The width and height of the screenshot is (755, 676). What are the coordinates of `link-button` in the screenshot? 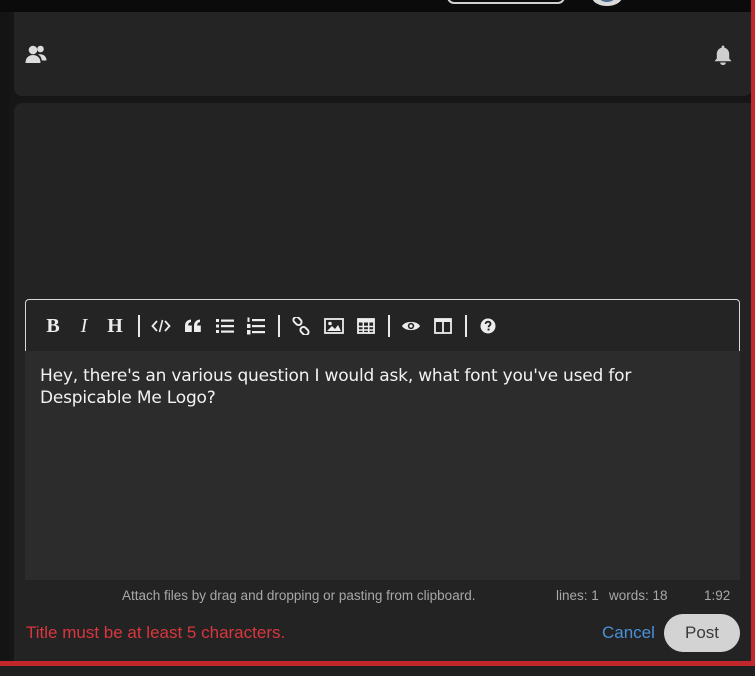 It's located at (301, 326).